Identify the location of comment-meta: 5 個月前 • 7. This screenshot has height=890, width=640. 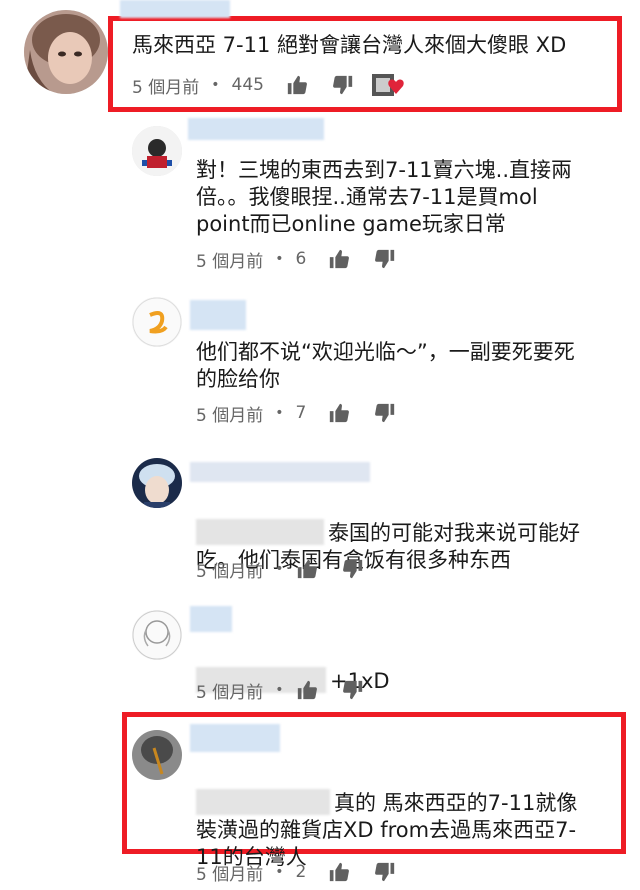
(296, 413).